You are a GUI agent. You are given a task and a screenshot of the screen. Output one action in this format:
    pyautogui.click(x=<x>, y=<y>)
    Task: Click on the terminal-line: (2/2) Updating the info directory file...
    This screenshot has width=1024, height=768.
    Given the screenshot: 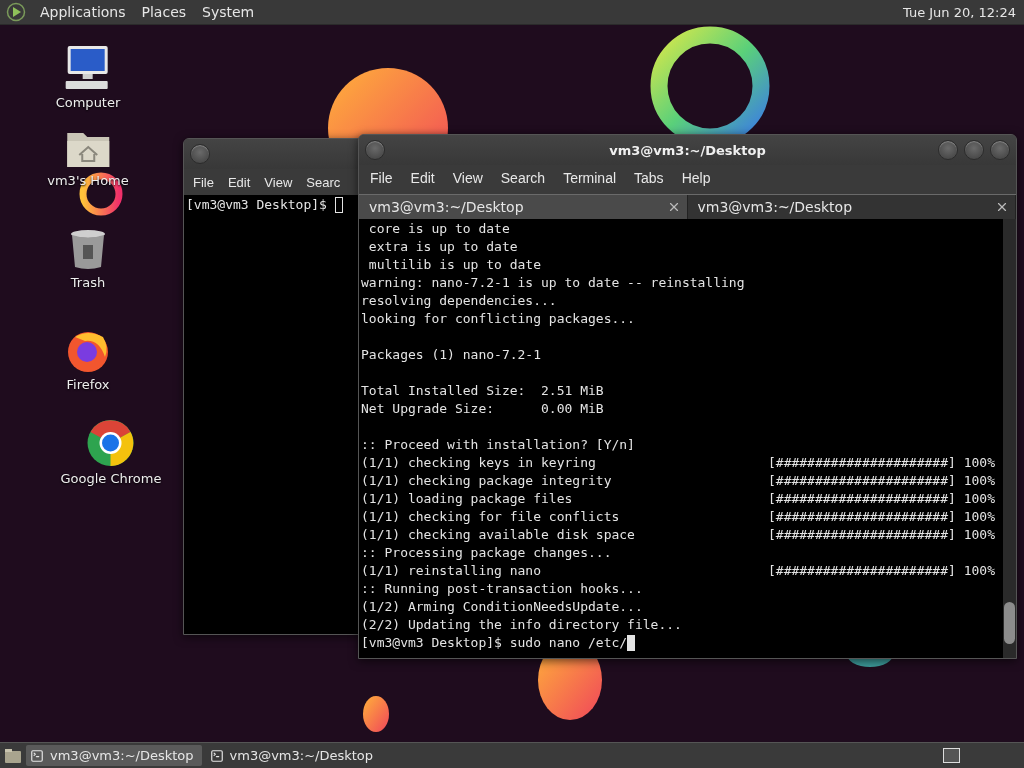 What is the action you would take?
    pyautogui.click(x=521, y=625)
    